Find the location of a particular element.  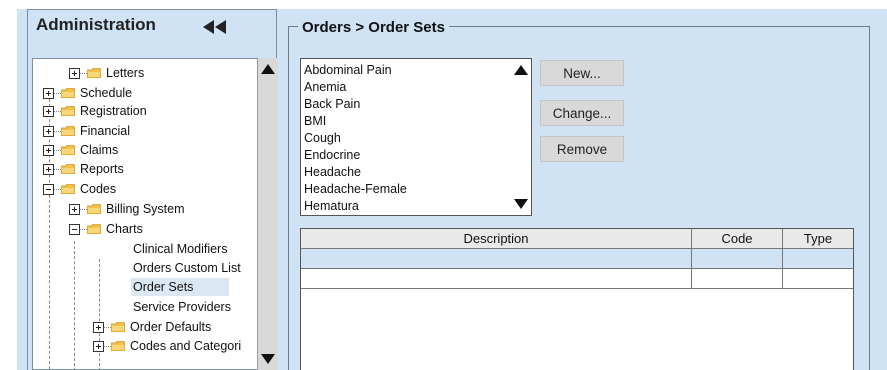

tree-item: Letters is located at coordinates (145, 73).